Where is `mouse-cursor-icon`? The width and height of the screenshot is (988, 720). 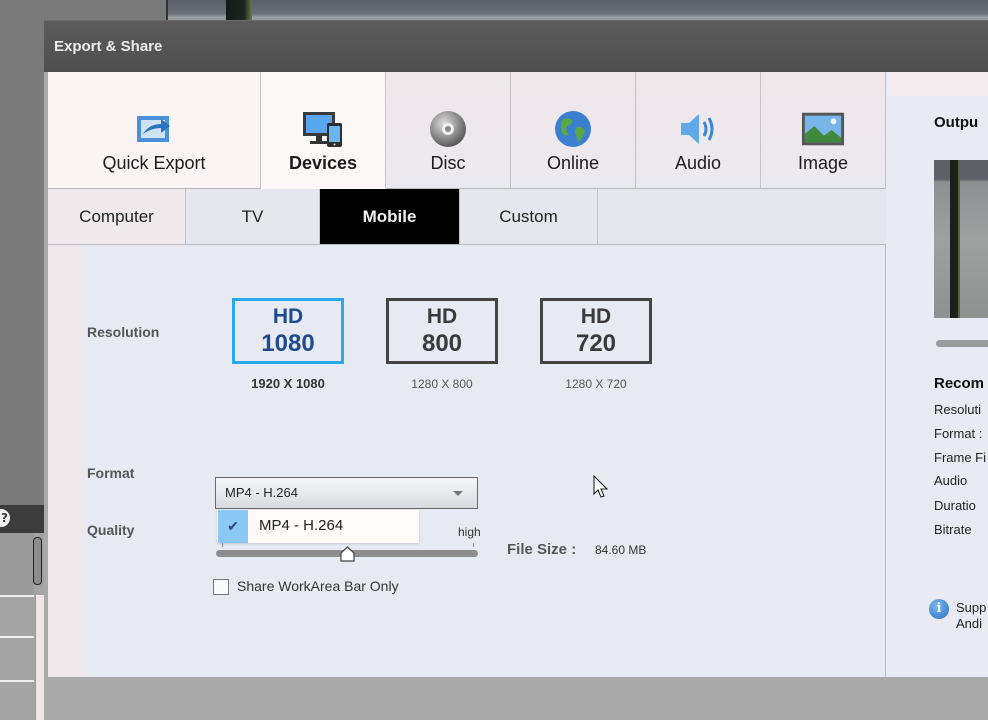
mouse-cursor-icon is located at coordinates (601, 486).